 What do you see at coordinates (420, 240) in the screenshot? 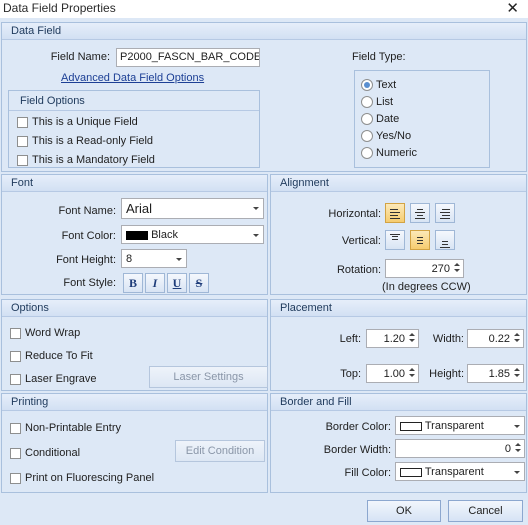
I see `align-middle-icon` at bounding box center [420, 240].